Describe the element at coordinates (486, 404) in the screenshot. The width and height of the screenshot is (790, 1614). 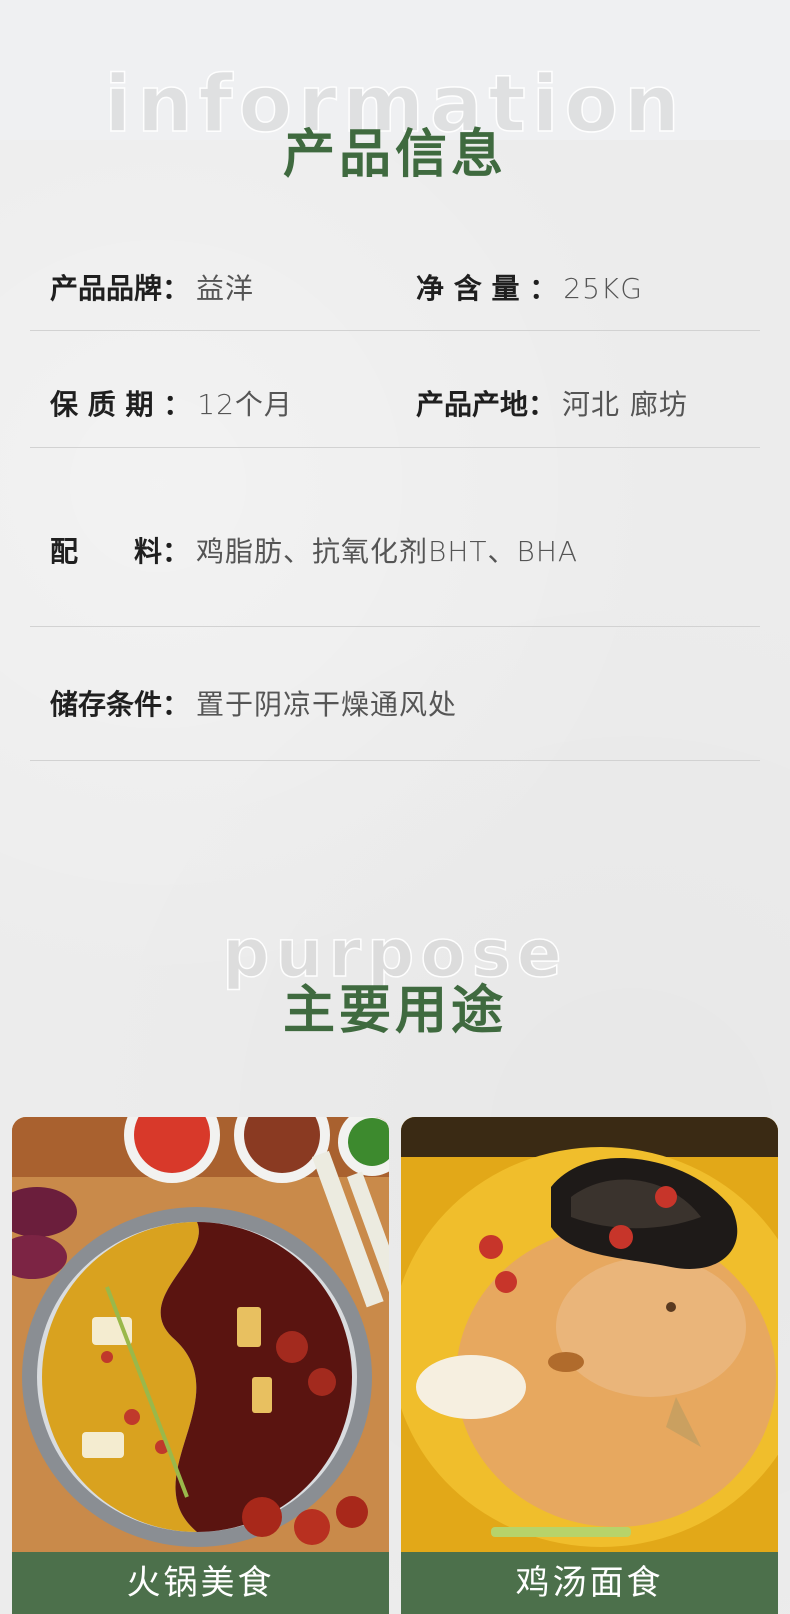
I see `origin-label: 产品产地：` at that location.